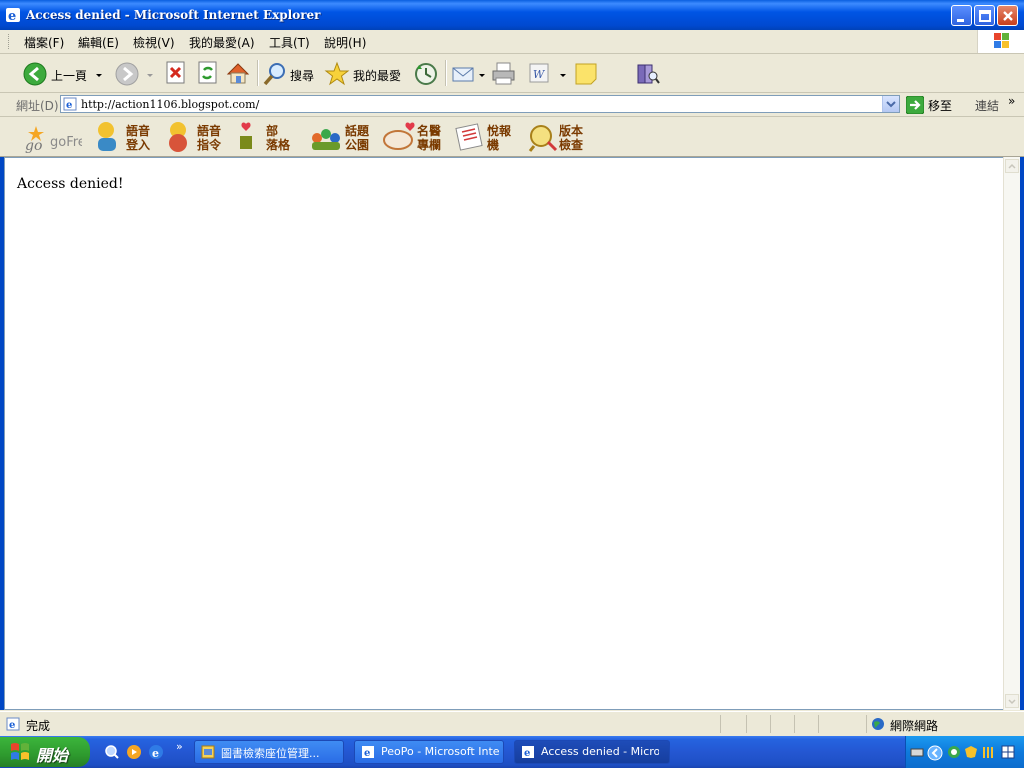 The image size is (1024, 768). Describe the element at coordinates (961, 15) in the screenshot. I see `minimize-button` at that location.